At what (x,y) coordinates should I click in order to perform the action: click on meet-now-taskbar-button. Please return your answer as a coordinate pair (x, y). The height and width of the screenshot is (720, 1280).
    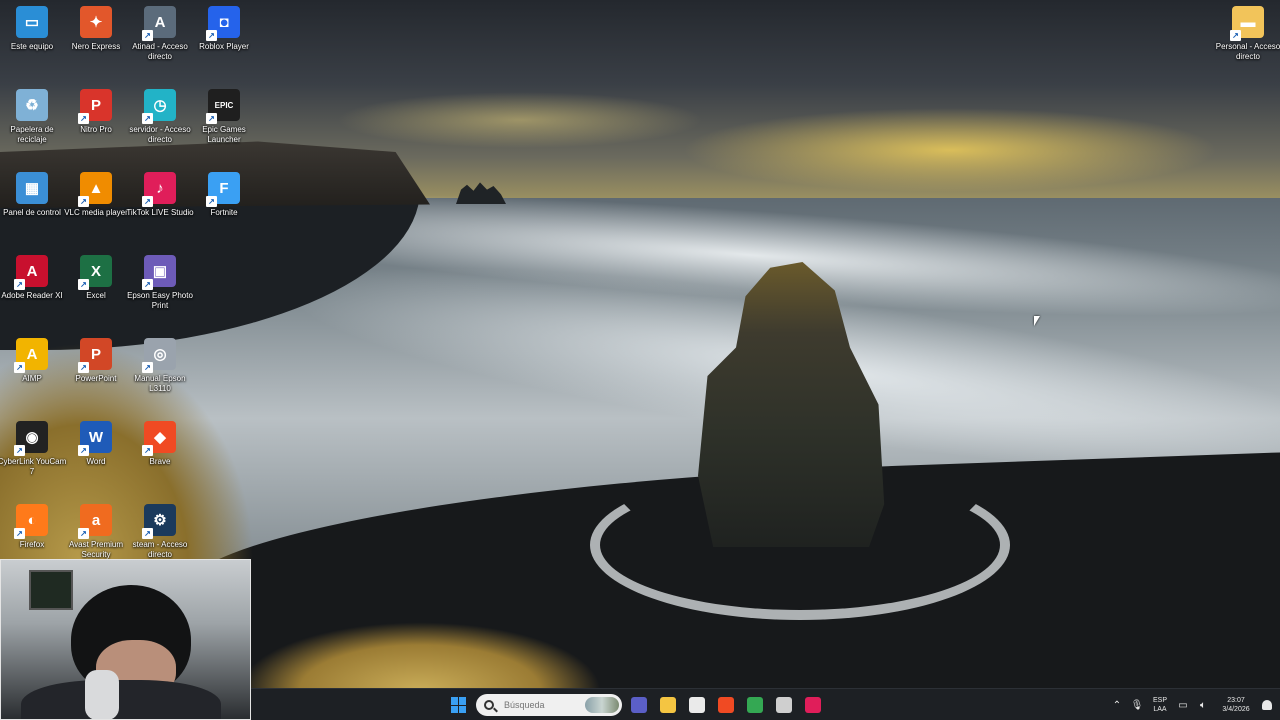
    Looking at the image, I should click on (639, 705).